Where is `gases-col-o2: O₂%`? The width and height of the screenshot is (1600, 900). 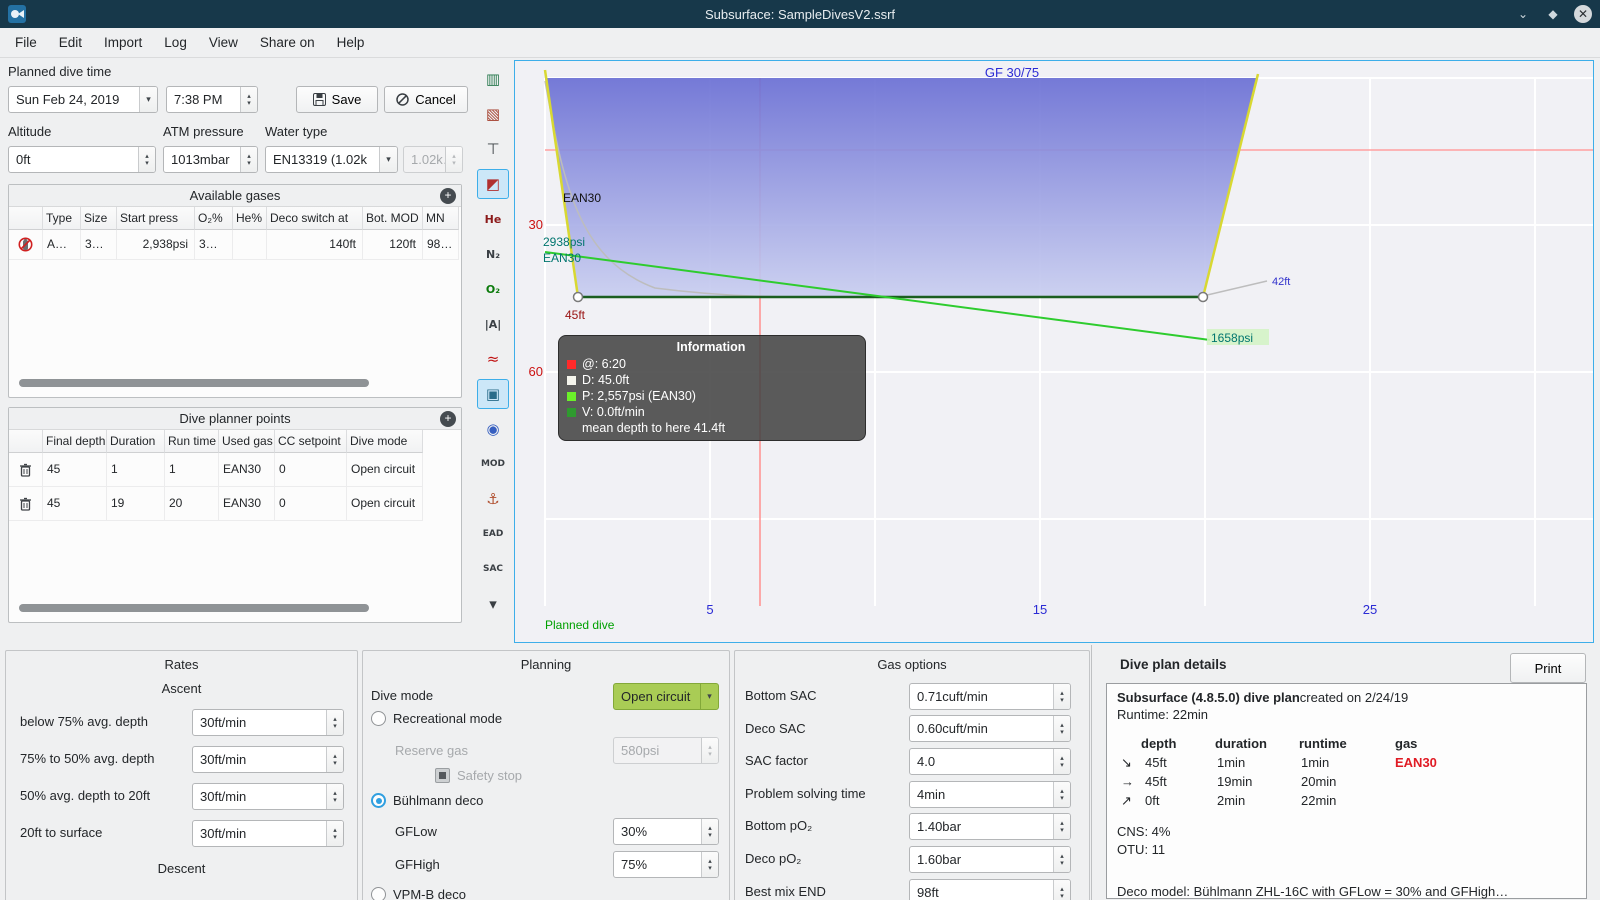 gases-col-o2: O₂% is located at coordinates (214, 218).